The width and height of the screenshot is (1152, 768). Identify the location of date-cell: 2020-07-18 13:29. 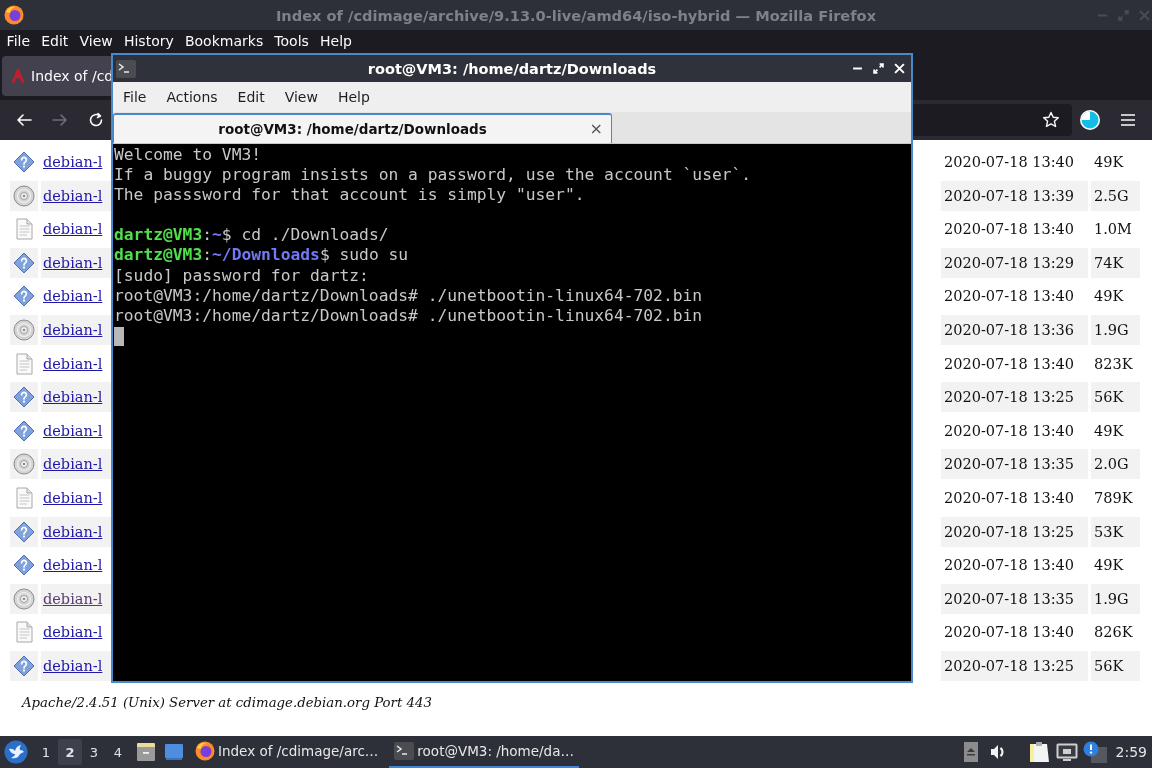
(1014, 262).